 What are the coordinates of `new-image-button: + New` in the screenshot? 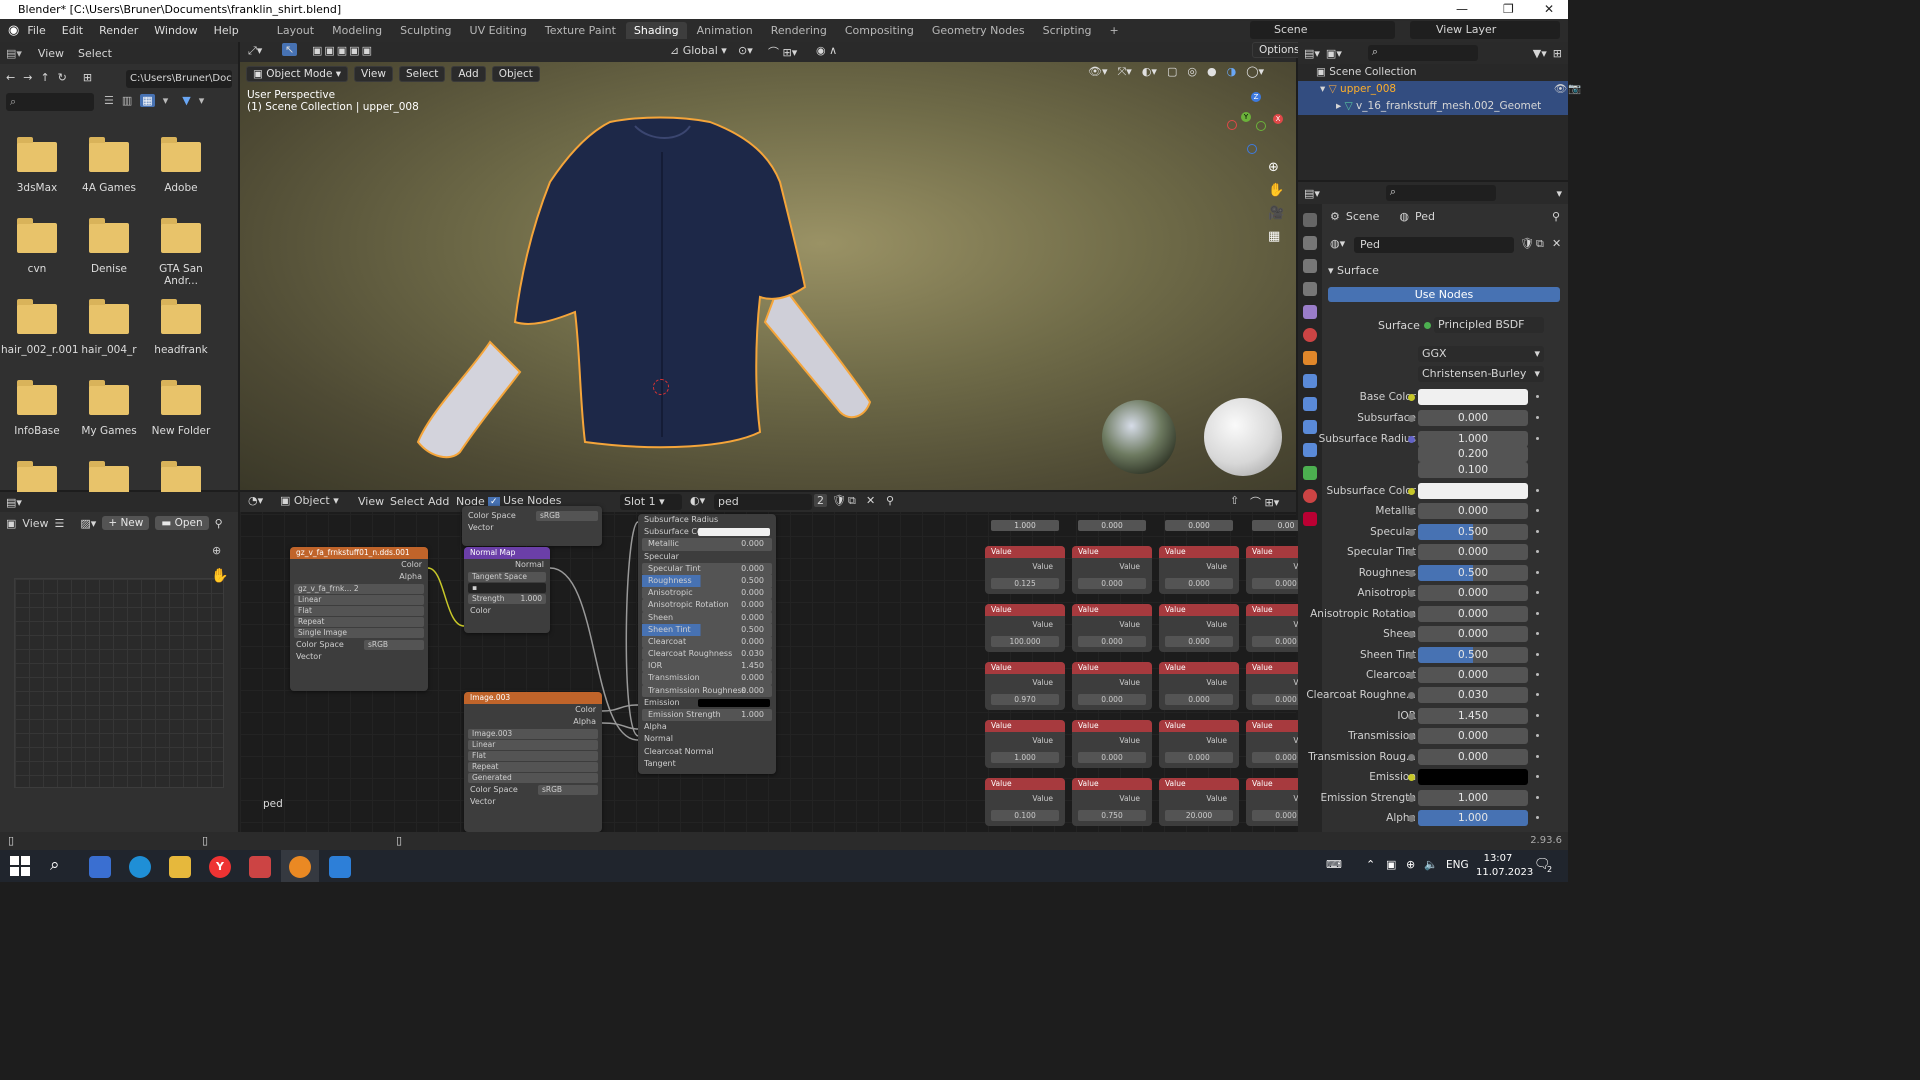 It's located at (126, 523).